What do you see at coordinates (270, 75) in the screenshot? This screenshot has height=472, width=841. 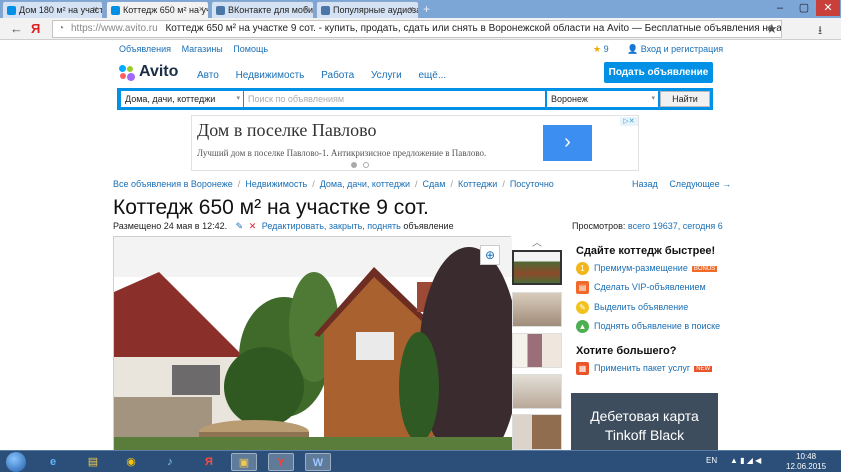 I see `nav-realty: Недвижимость` at bounding box center [270, 75].